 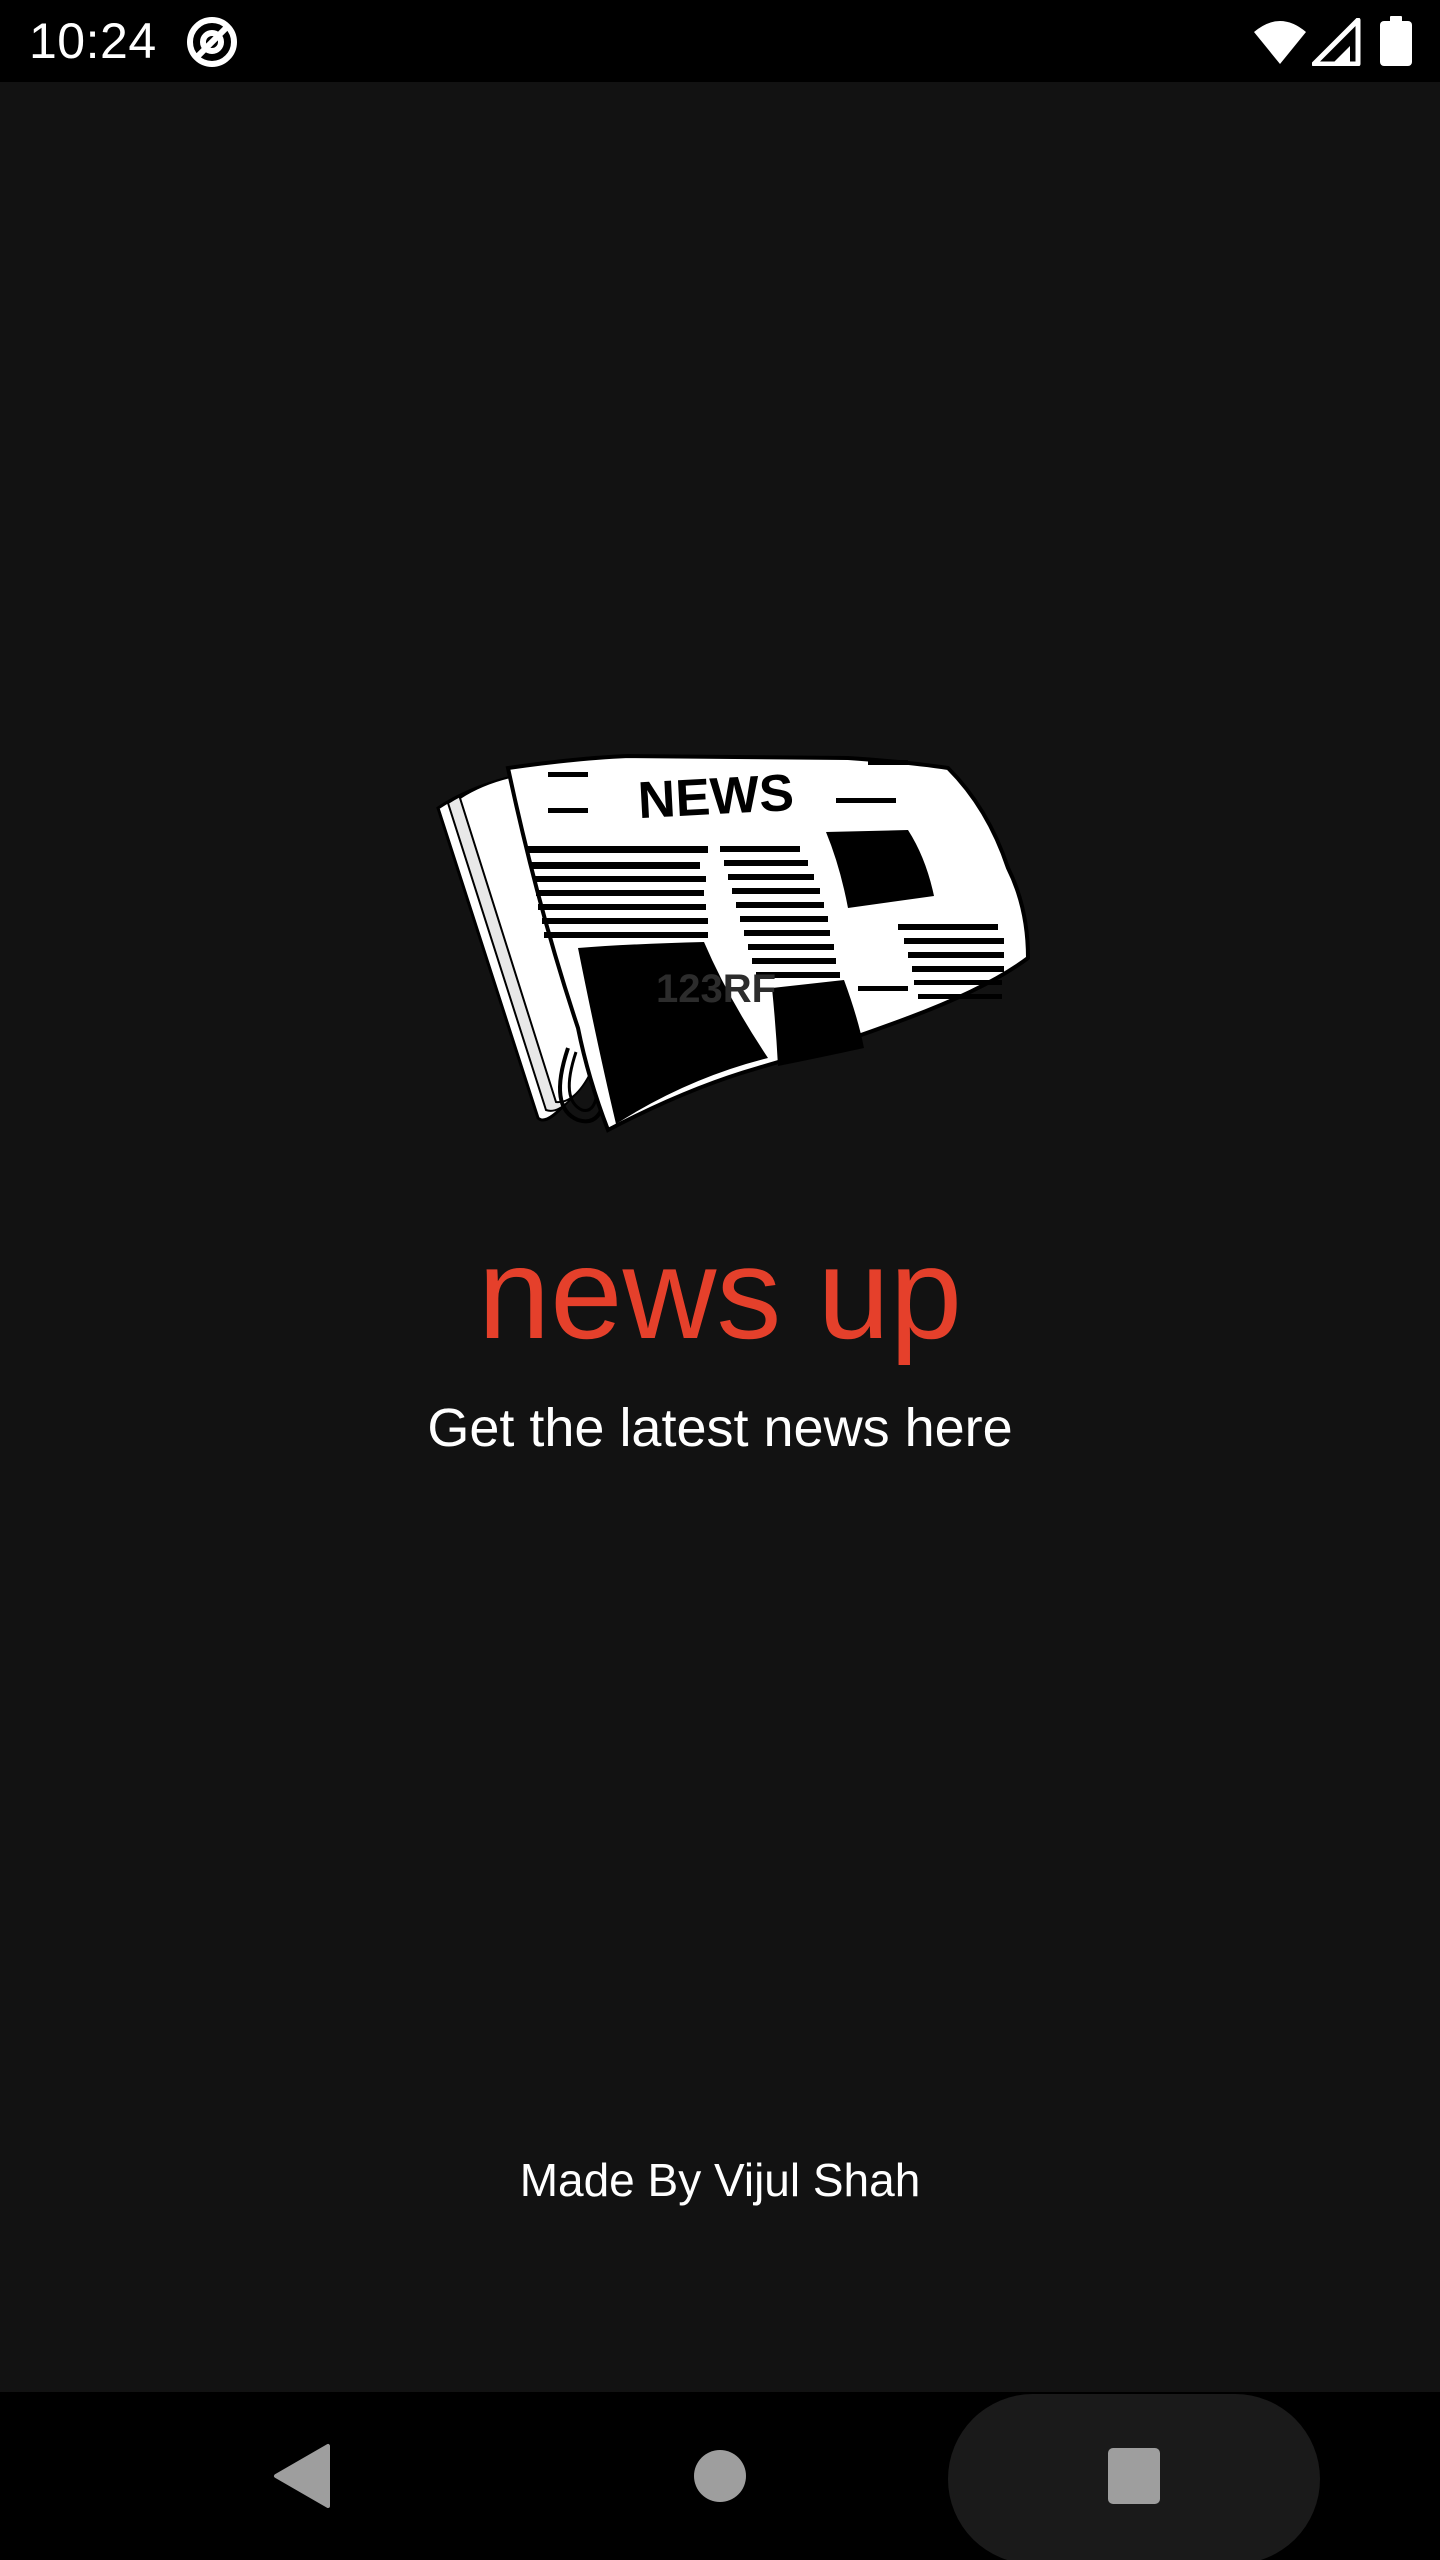 I want to click on home-icon, so click(x=720, y=2476).